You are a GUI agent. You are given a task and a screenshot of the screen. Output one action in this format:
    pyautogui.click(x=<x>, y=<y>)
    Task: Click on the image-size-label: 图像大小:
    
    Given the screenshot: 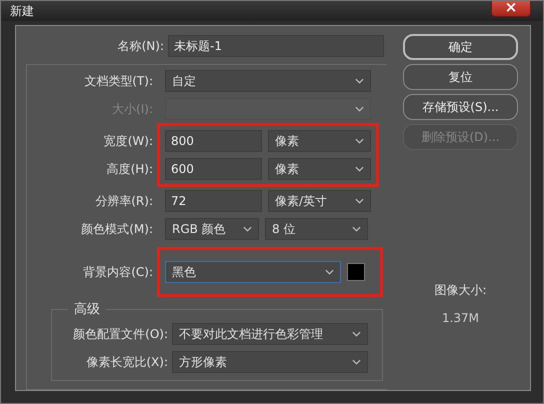 What is the action you would take?
    pyautogui.click(x=460, y=290)
    